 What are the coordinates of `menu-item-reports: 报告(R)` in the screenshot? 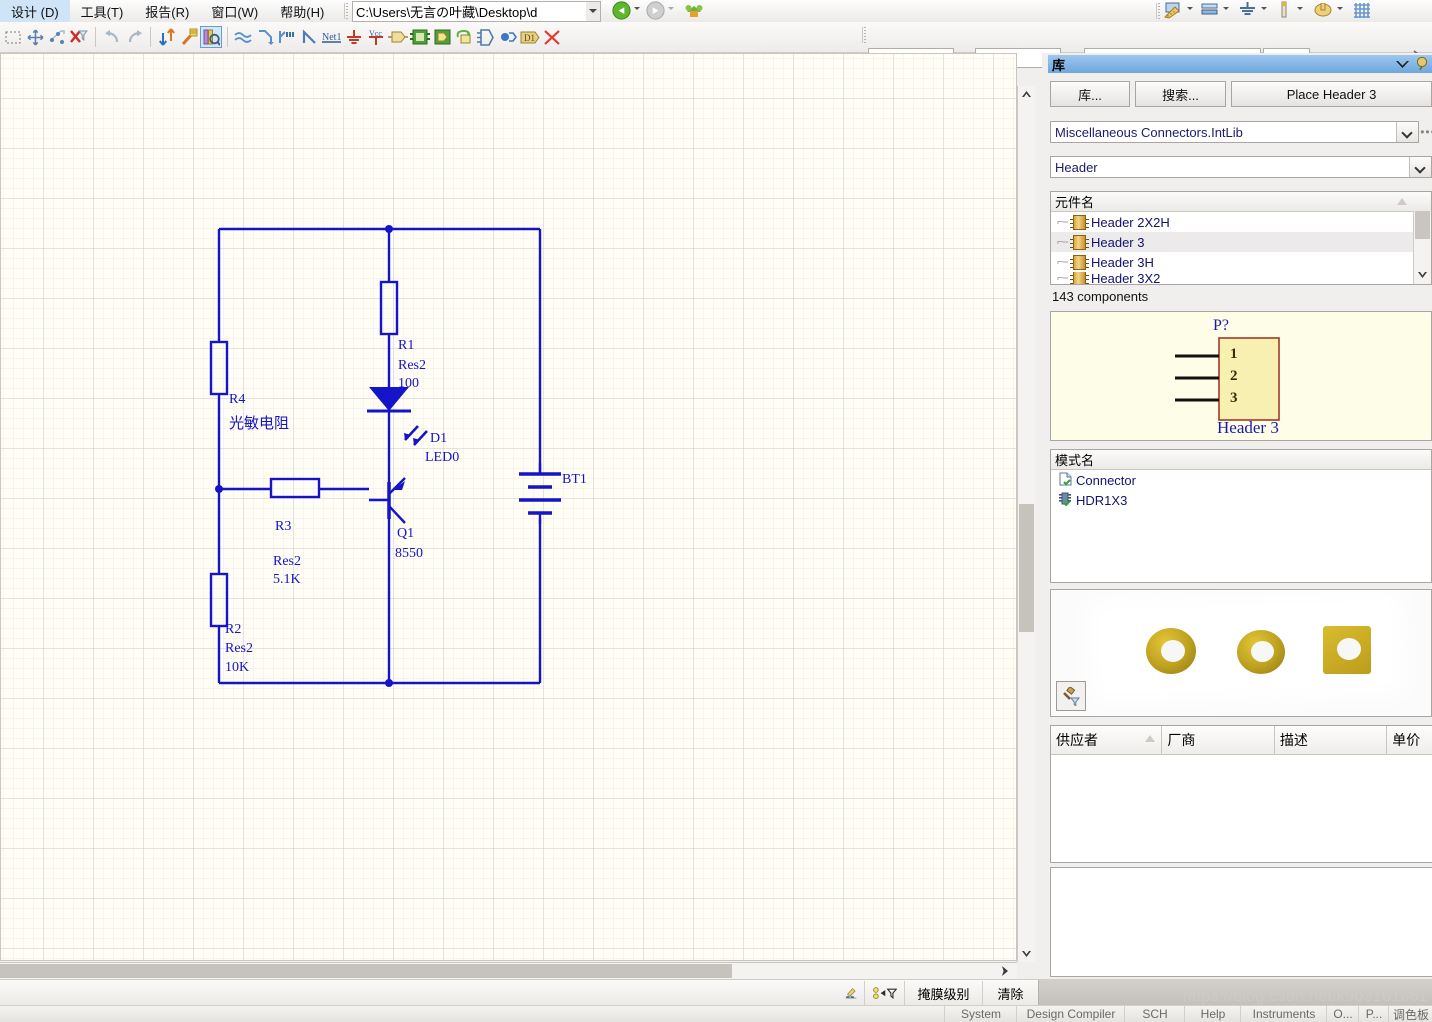 It's located at (167, 11).